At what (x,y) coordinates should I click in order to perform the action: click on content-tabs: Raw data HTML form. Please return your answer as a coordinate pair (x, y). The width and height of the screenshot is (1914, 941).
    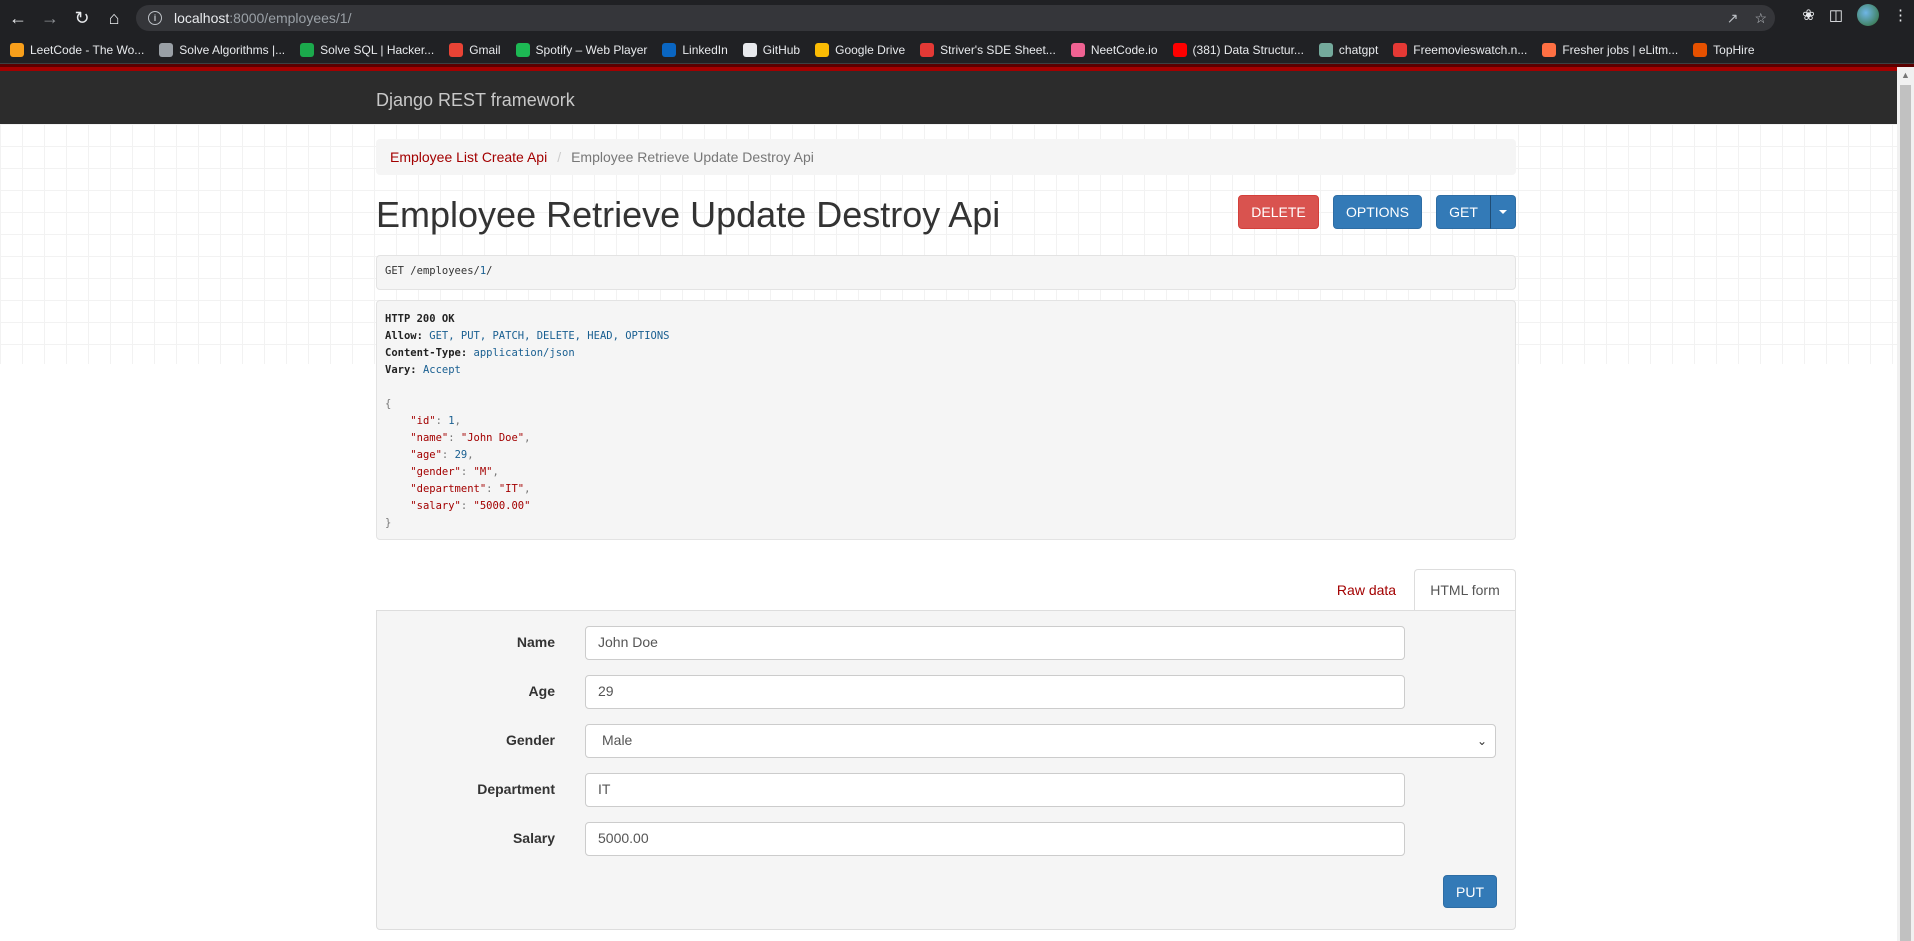
    Looking at the image, I should click on (946, 590).